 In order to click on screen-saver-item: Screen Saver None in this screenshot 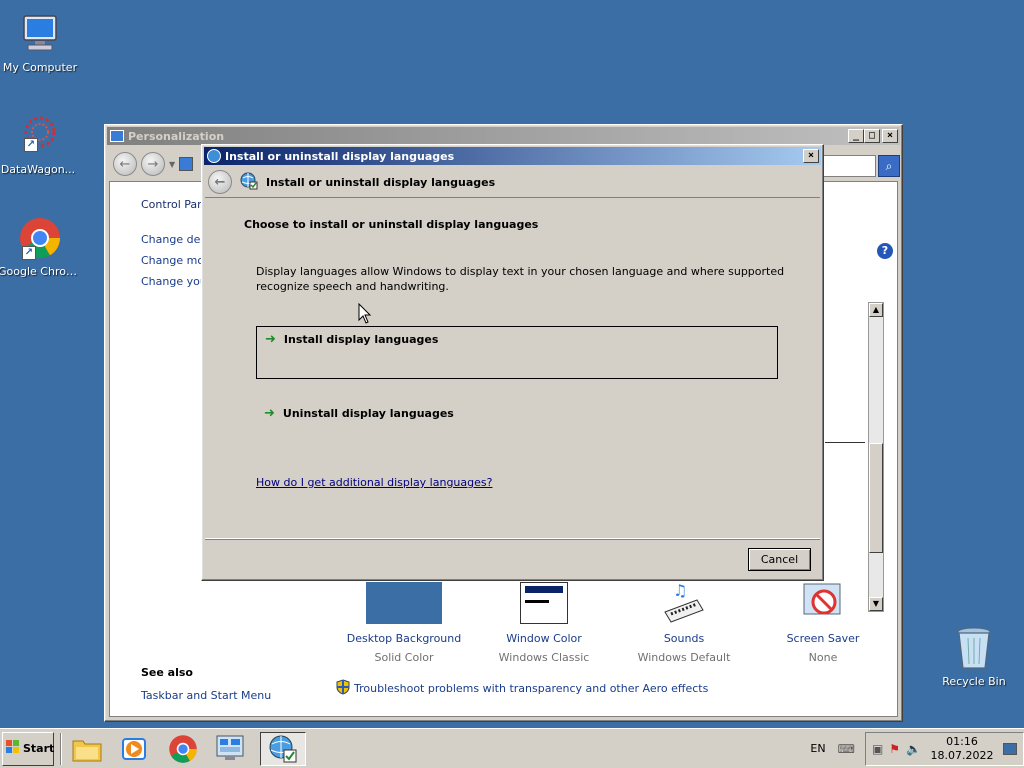, I will do `click(823, 623)`.